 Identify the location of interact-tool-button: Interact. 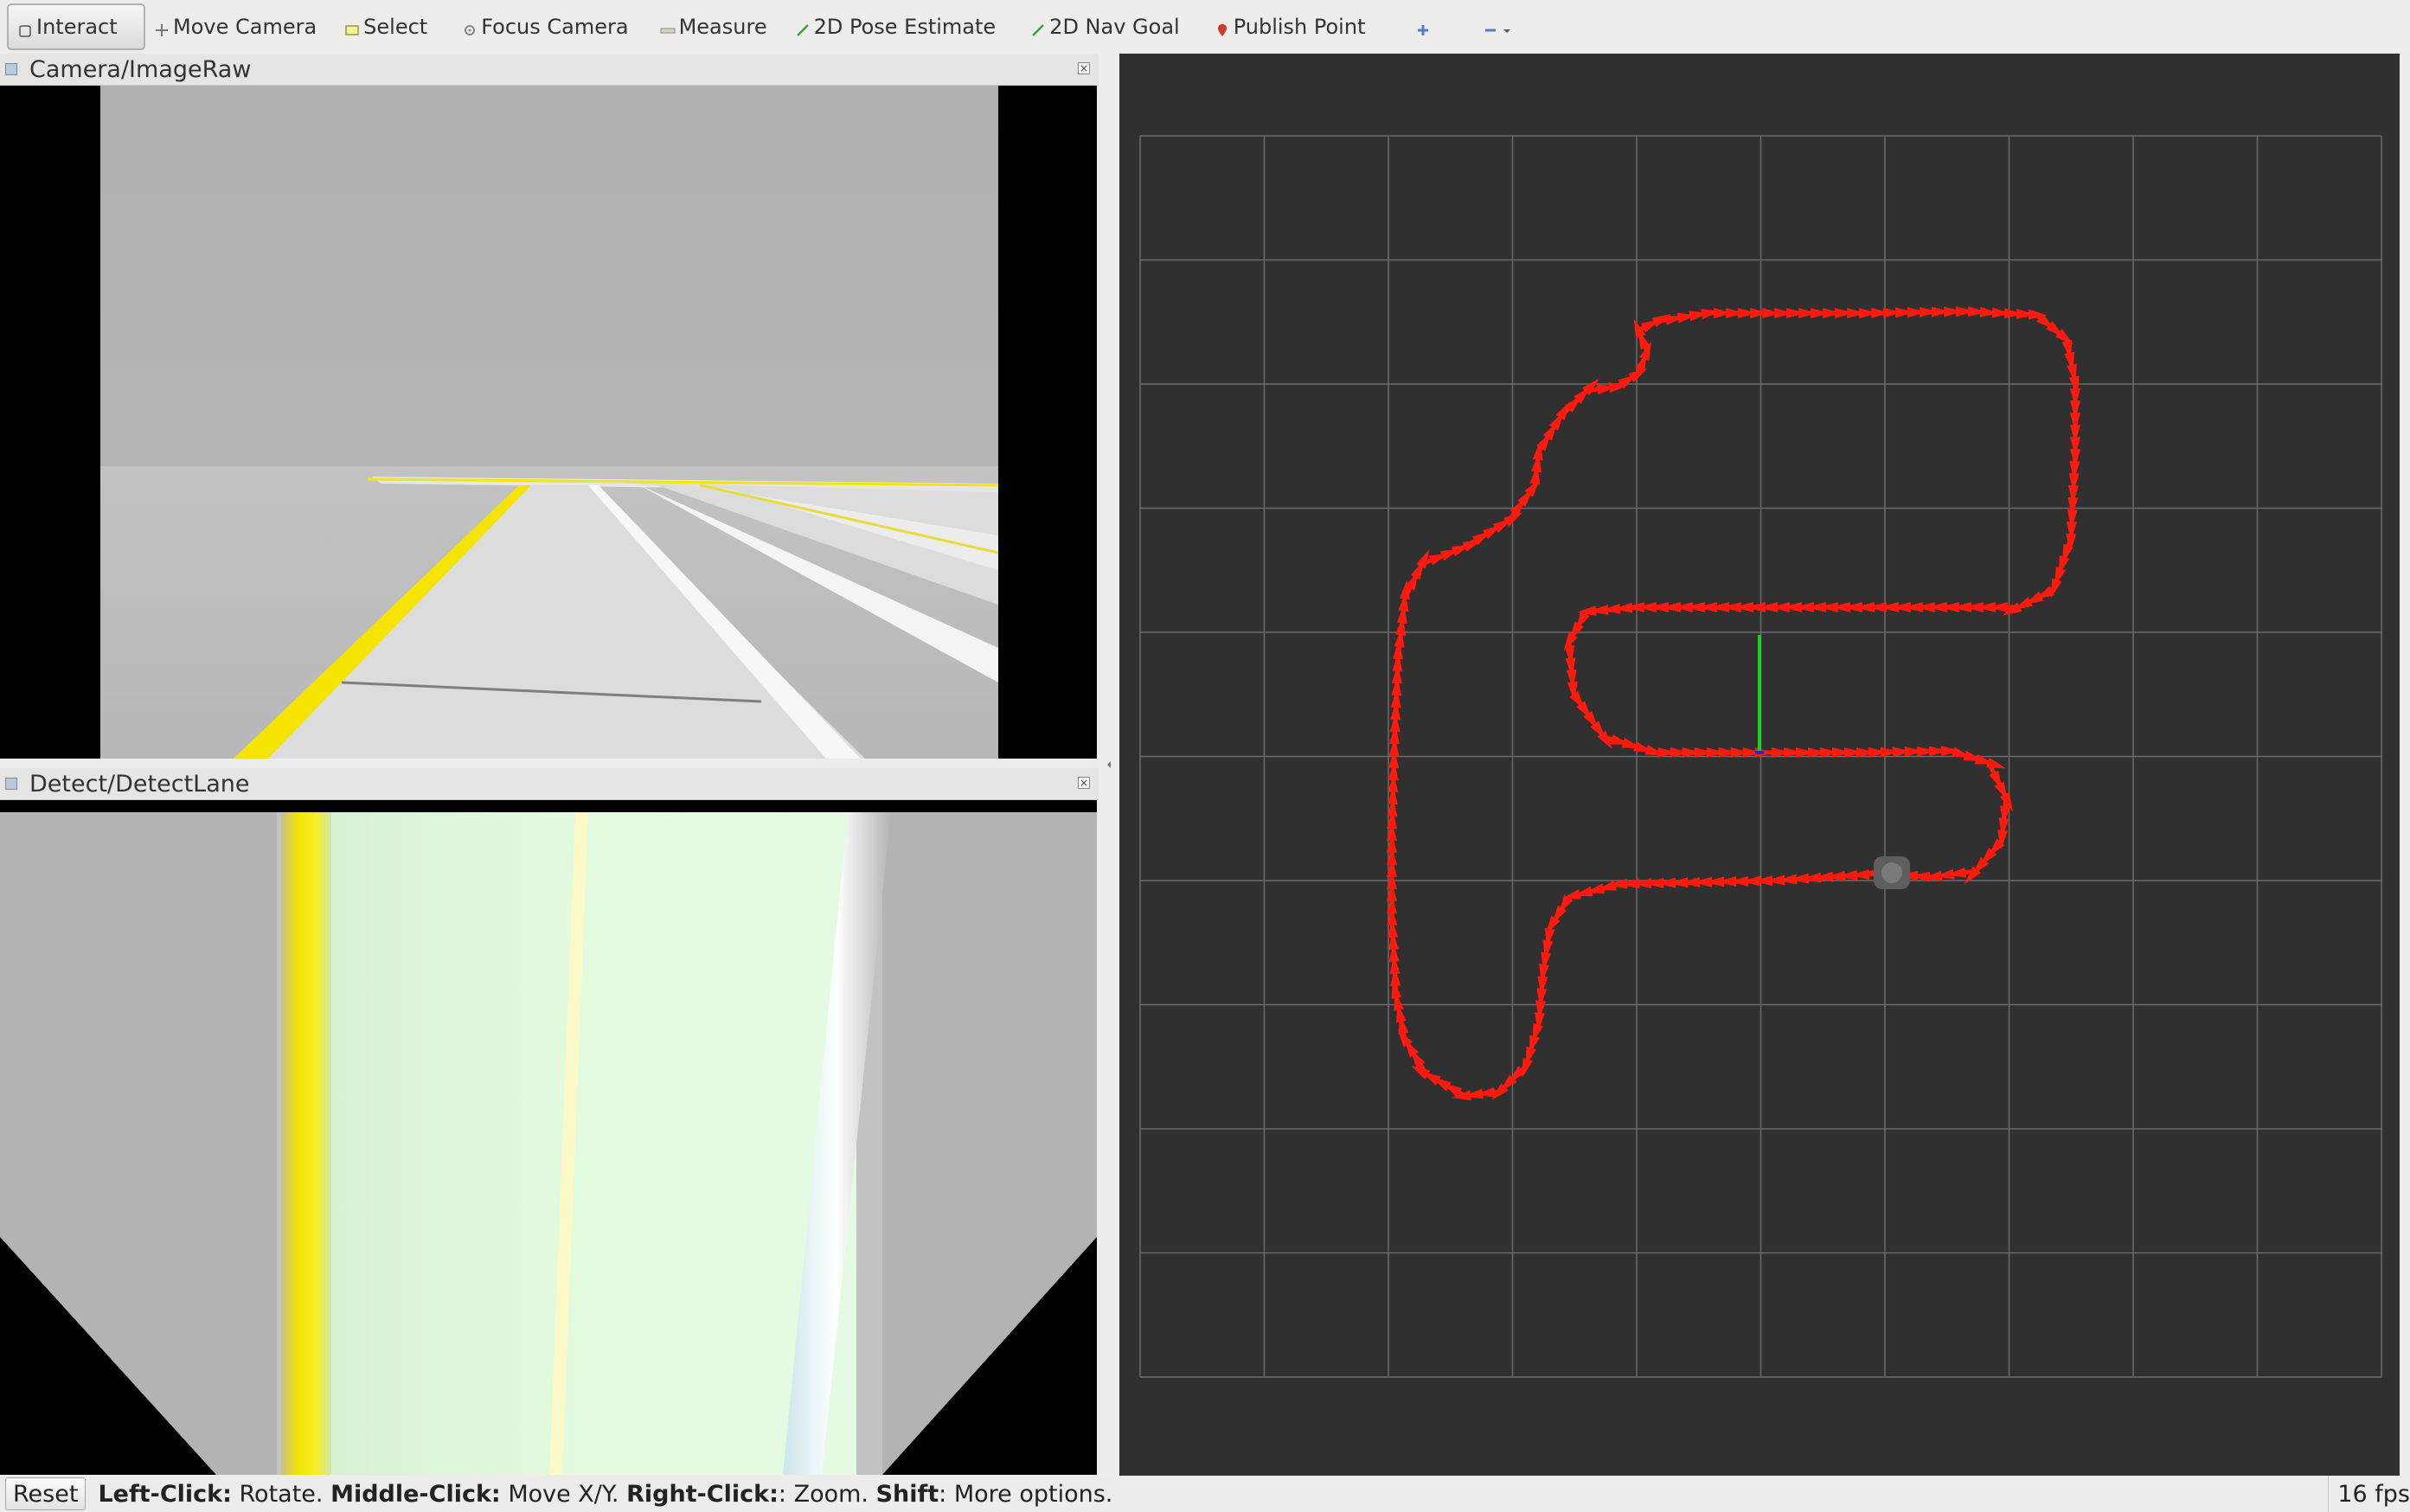
(76, 26).